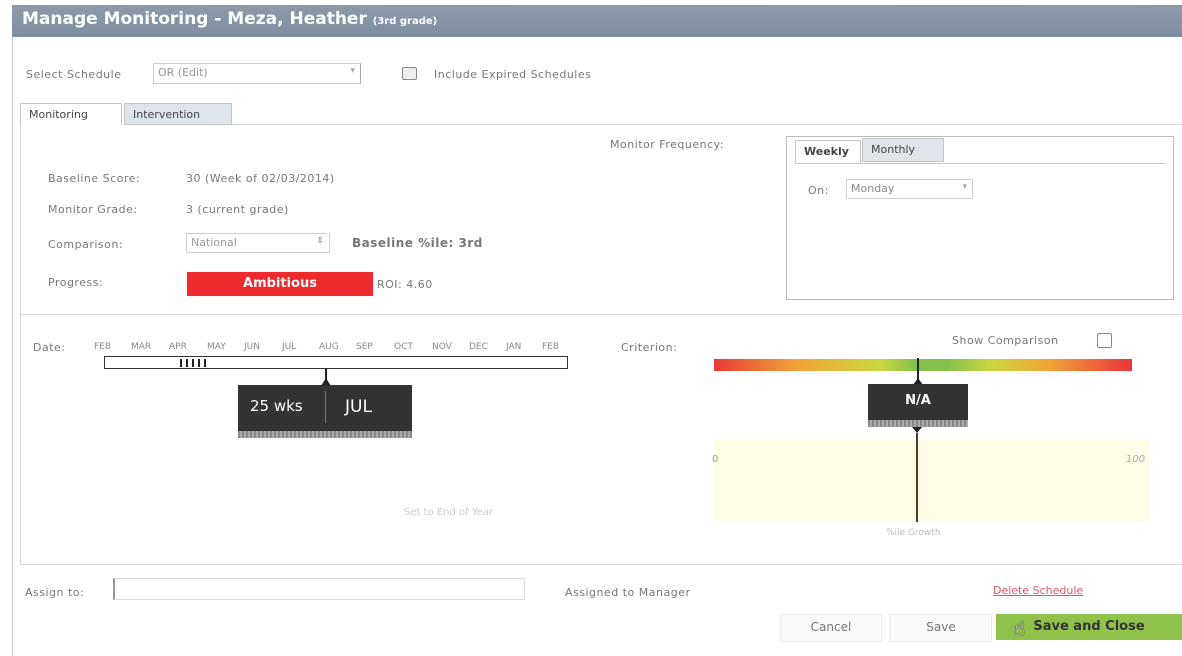 The image size is (1182, 656). Describe the element at coordinates (918, 423) in the screenshot. I see `criterion-bubble-grip` at that location.